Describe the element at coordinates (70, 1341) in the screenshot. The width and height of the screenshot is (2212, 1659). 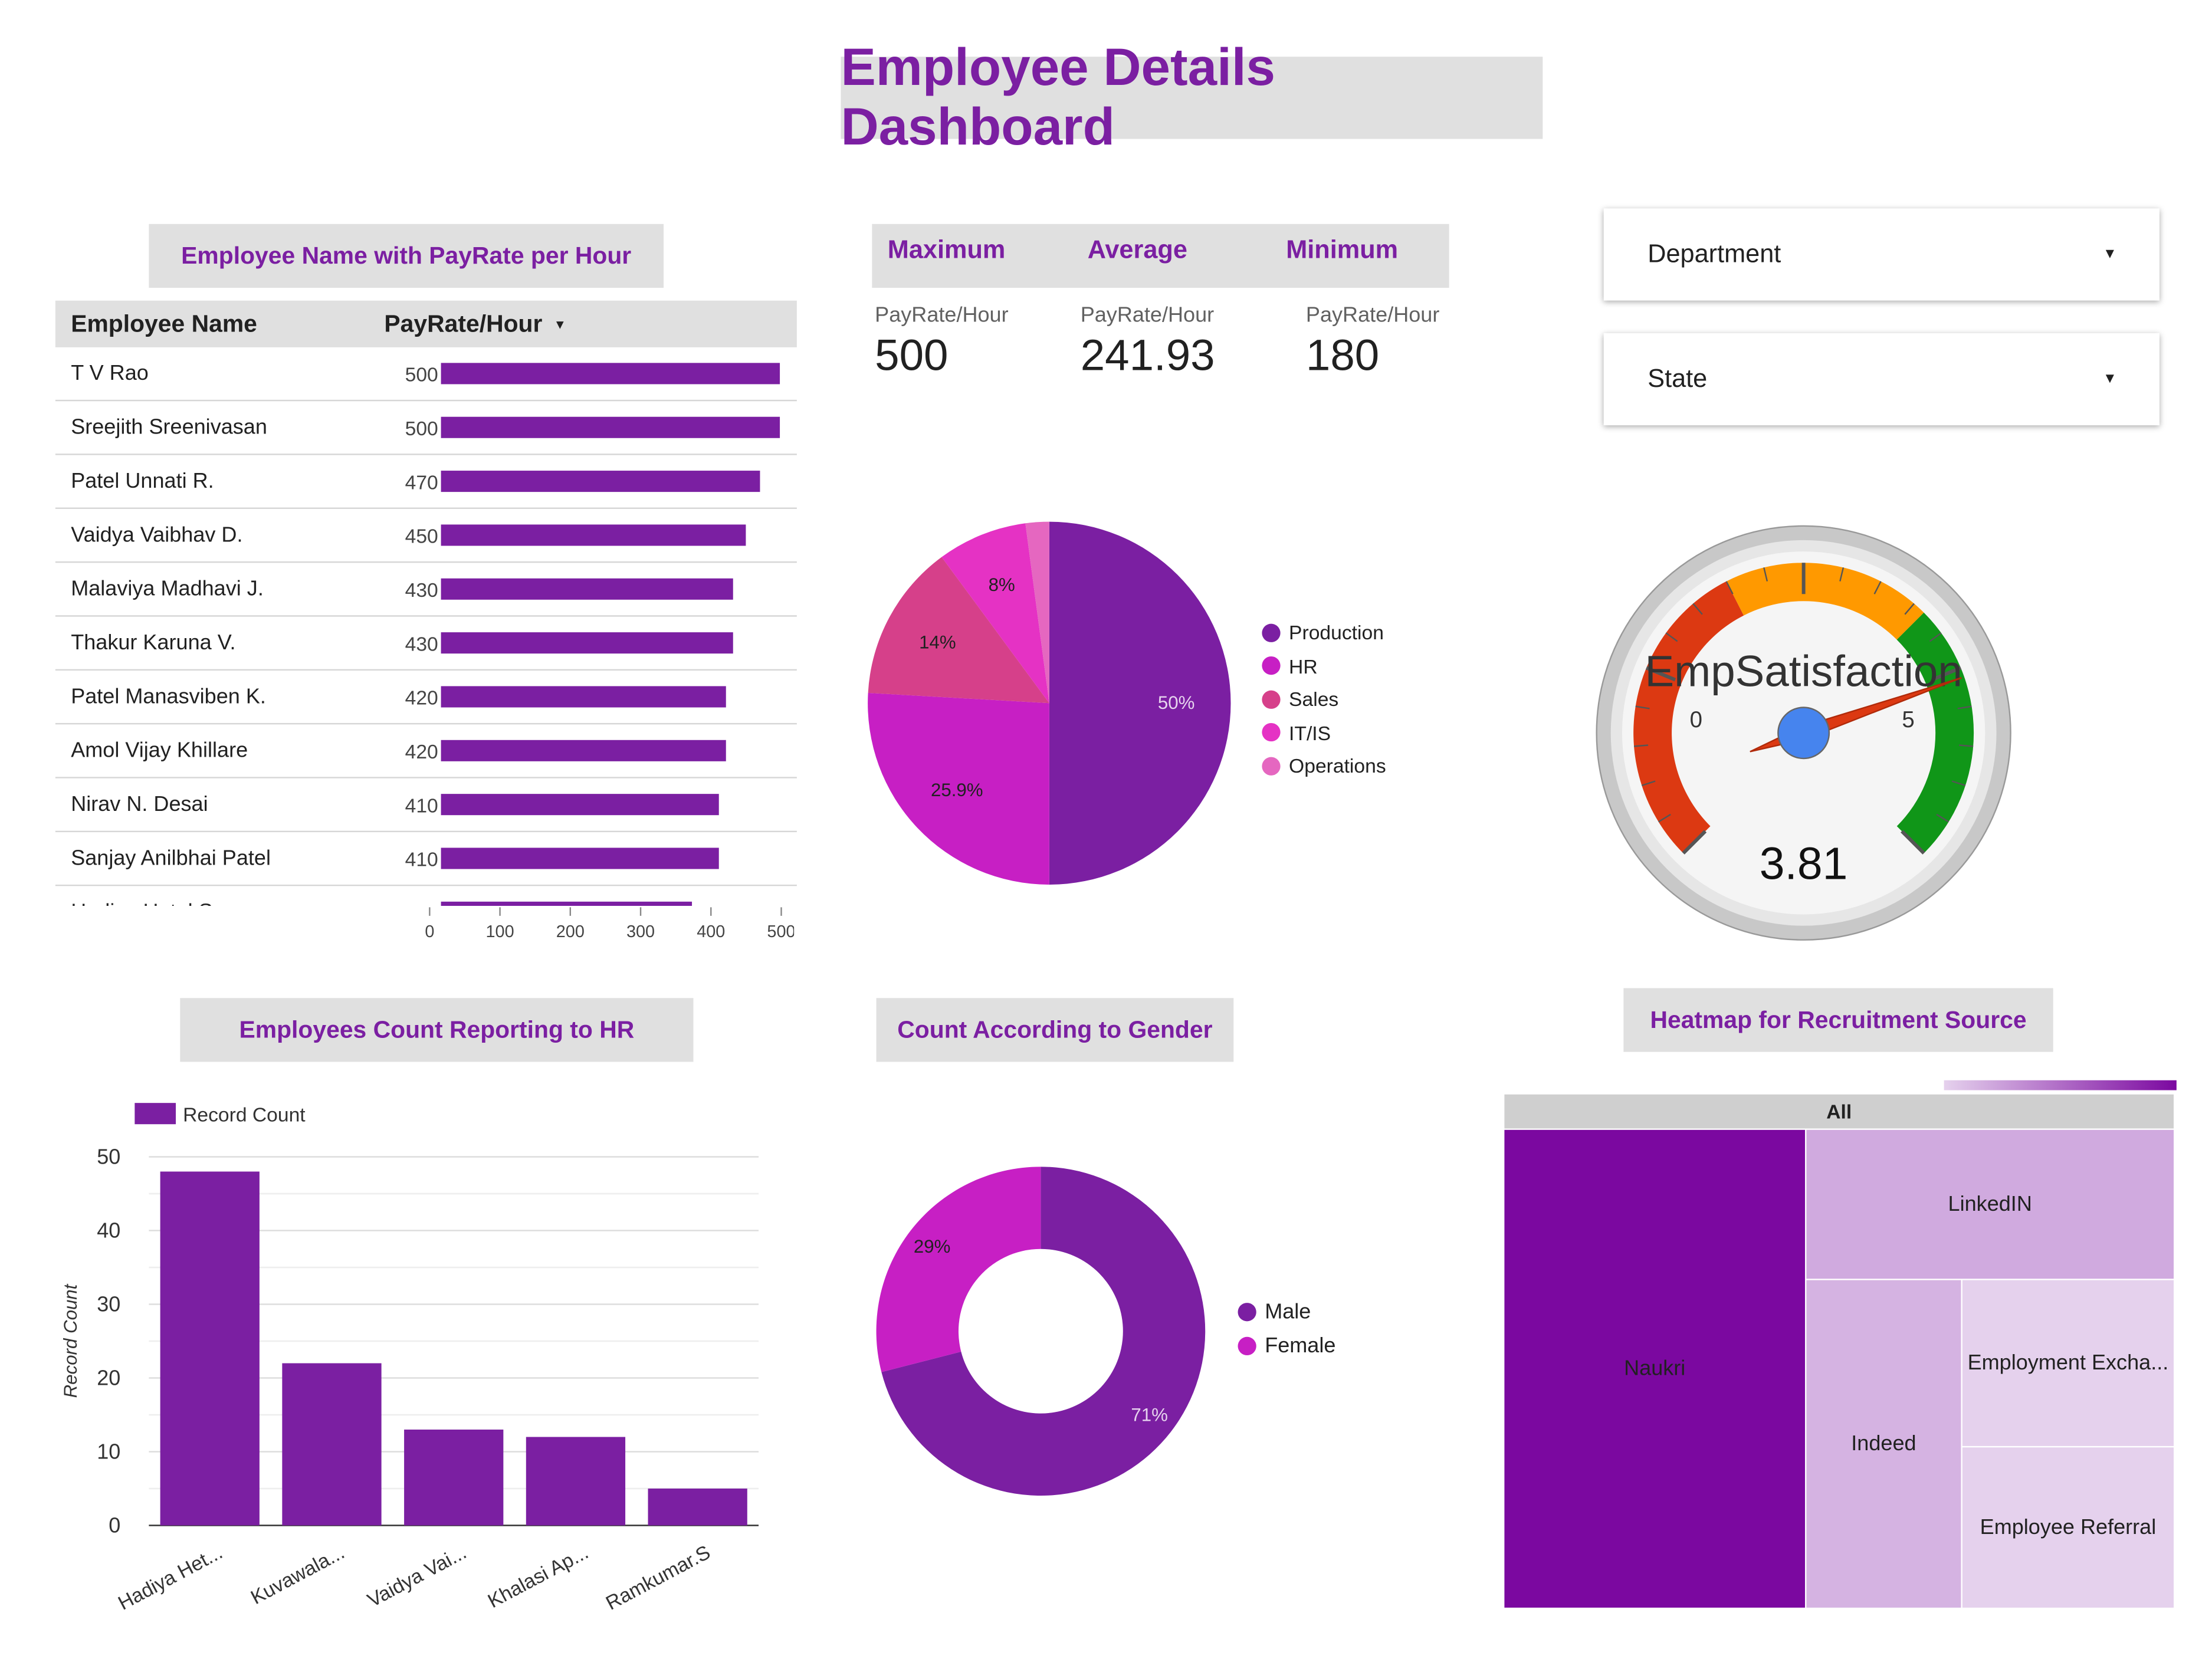
I see `y-axis-label: Record Count` at that location.